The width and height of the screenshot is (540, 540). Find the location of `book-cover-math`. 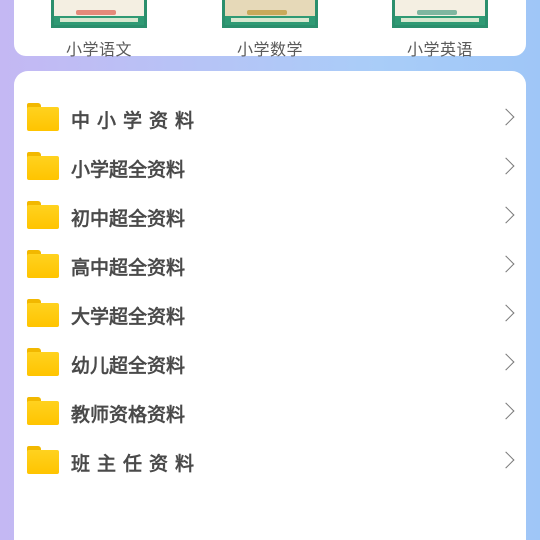

book-cover-math is located at coordinates (270, 14).